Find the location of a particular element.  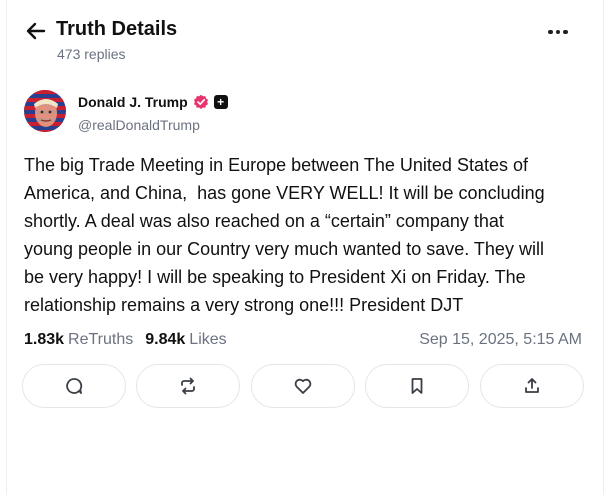

author-name-row: Donald J. Trump + is located at coordinates (153, 102).